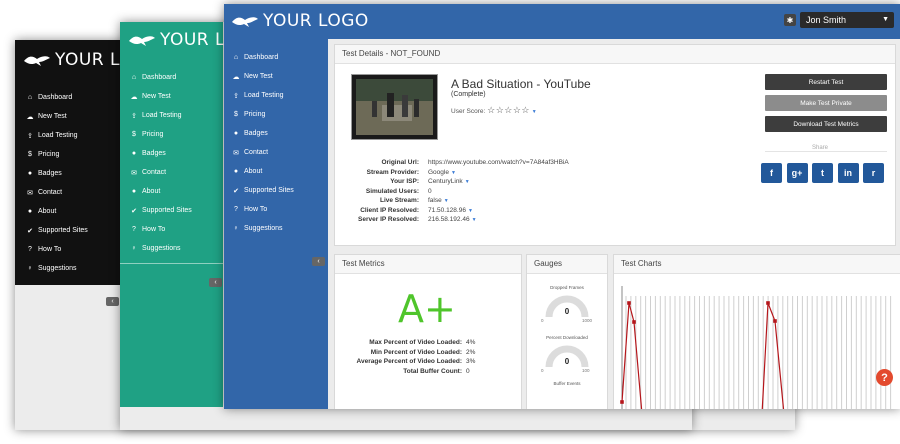 This screenshot has height=444, width=900. I want to click on gauges-header: Gauges, so click(567, 264).